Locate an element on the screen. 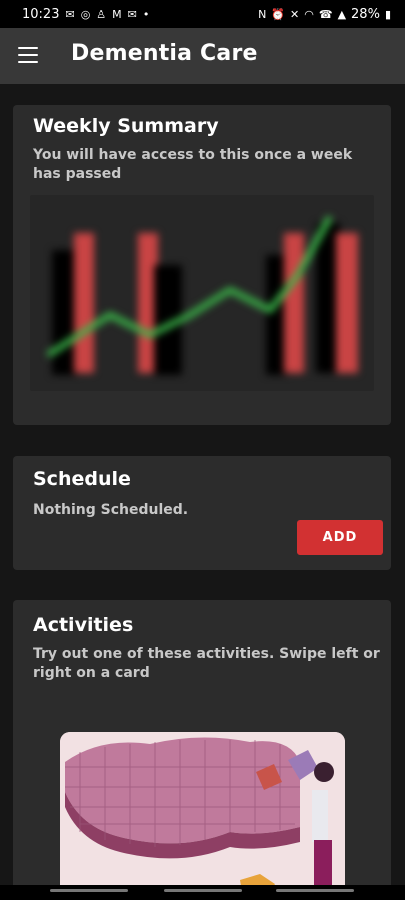 Image resolution: width=405 pixels, height=900 pixels. activities-title: Activities is located at coordinates (83, 625).